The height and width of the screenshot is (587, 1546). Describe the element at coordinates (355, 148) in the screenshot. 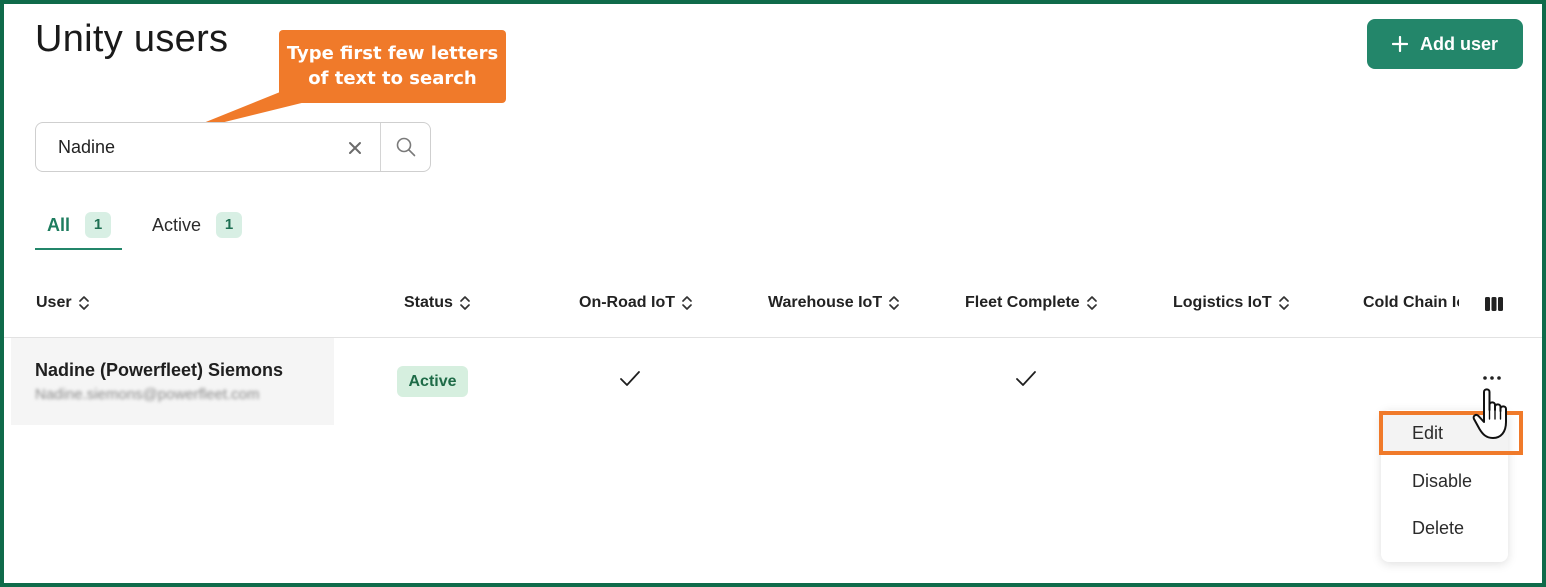

I see `close-icon` at that location.